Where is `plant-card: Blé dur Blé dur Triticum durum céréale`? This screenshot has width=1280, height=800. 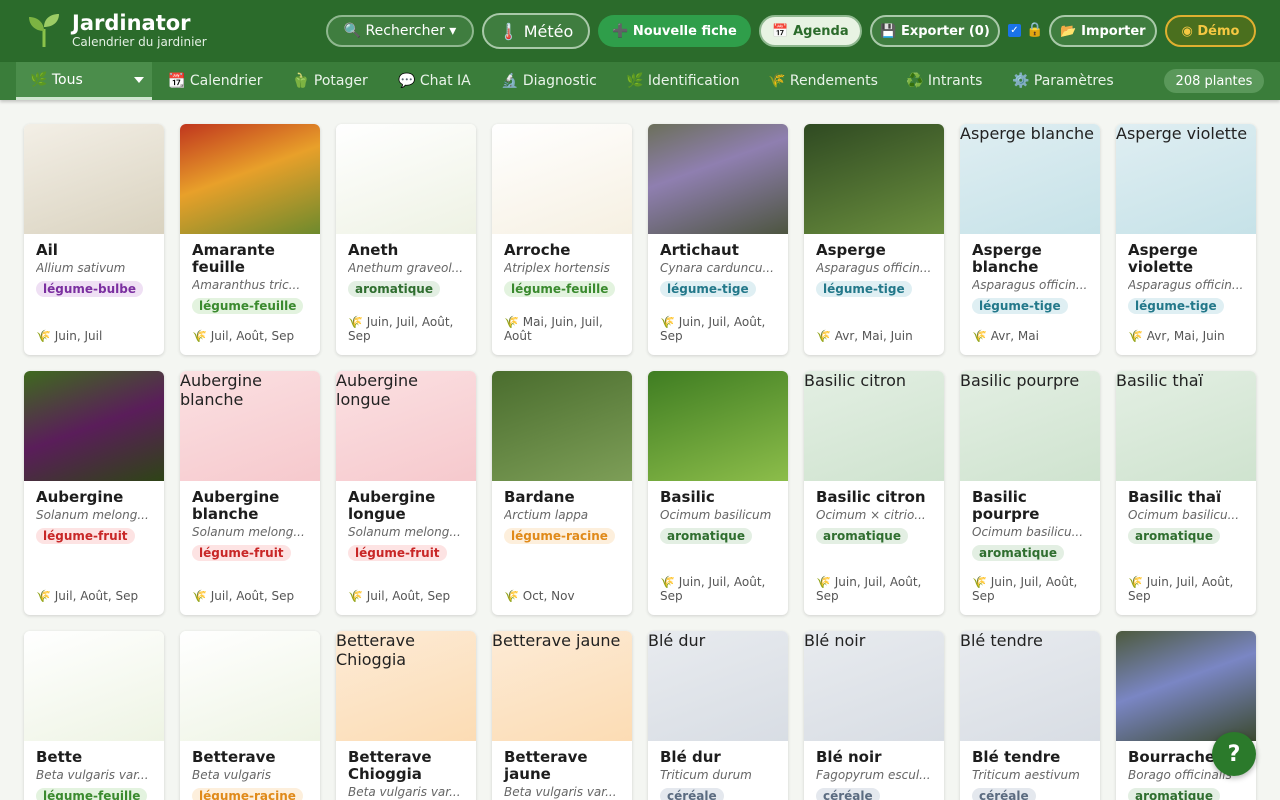
plant-card: Blé dur Blé dur Triticum durum céréale is located at coordinates (718, 715).